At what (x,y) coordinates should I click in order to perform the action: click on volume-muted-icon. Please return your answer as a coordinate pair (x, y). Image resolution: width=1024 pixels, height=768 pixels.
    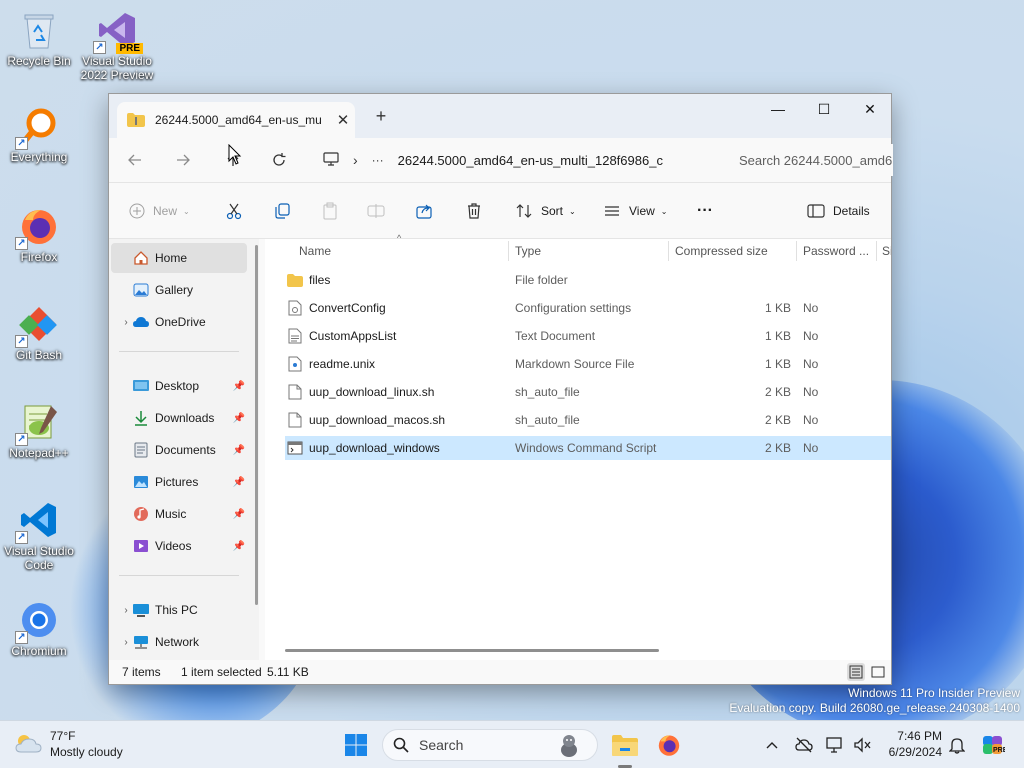
    Looking at the image, I should click on (862, 745).